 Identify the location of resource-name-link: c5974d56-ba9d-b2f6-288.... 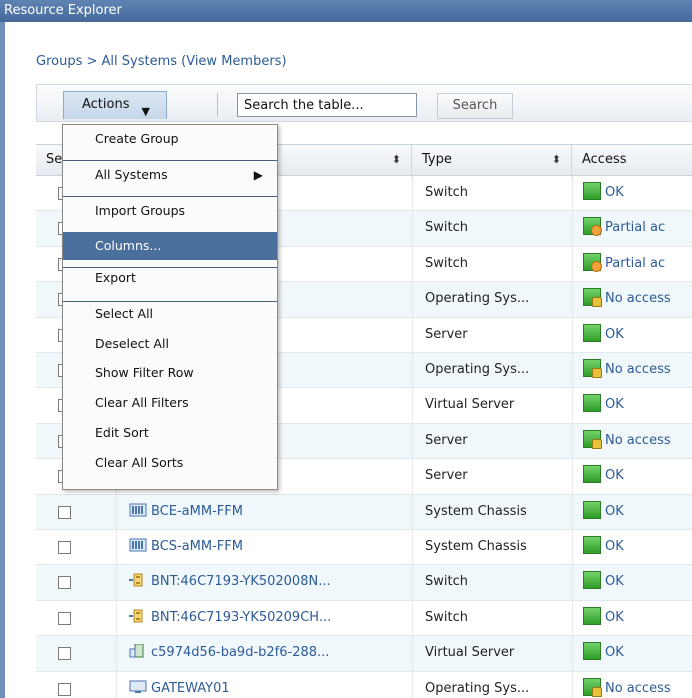
(240, 652).